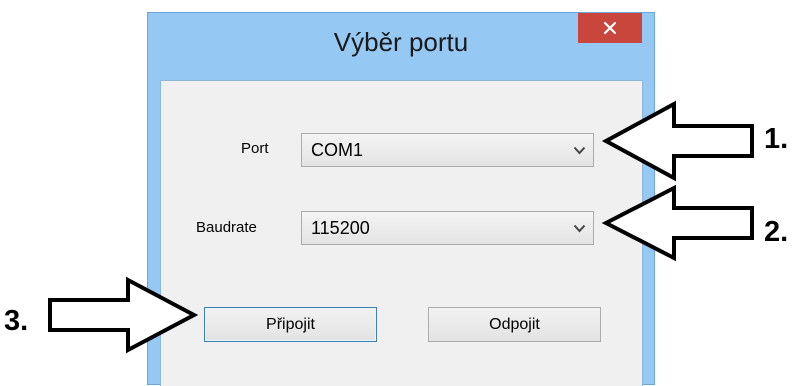 This screenshot has height=386, width=796. I want to click on step-3-label: 3., so click(16, 321).